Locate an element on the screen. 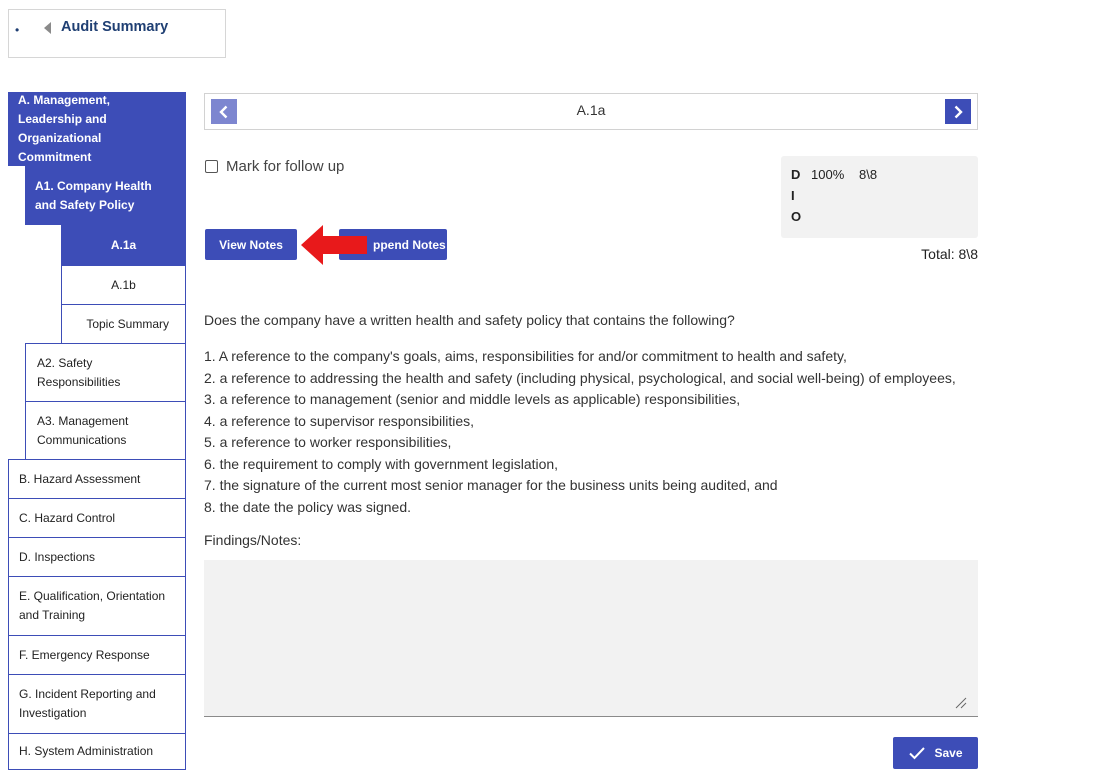 The width and height of the screenshot is (1113, 770). sidebar-item-topic-summary: Topic Summary is located at coordinates (123, 324).